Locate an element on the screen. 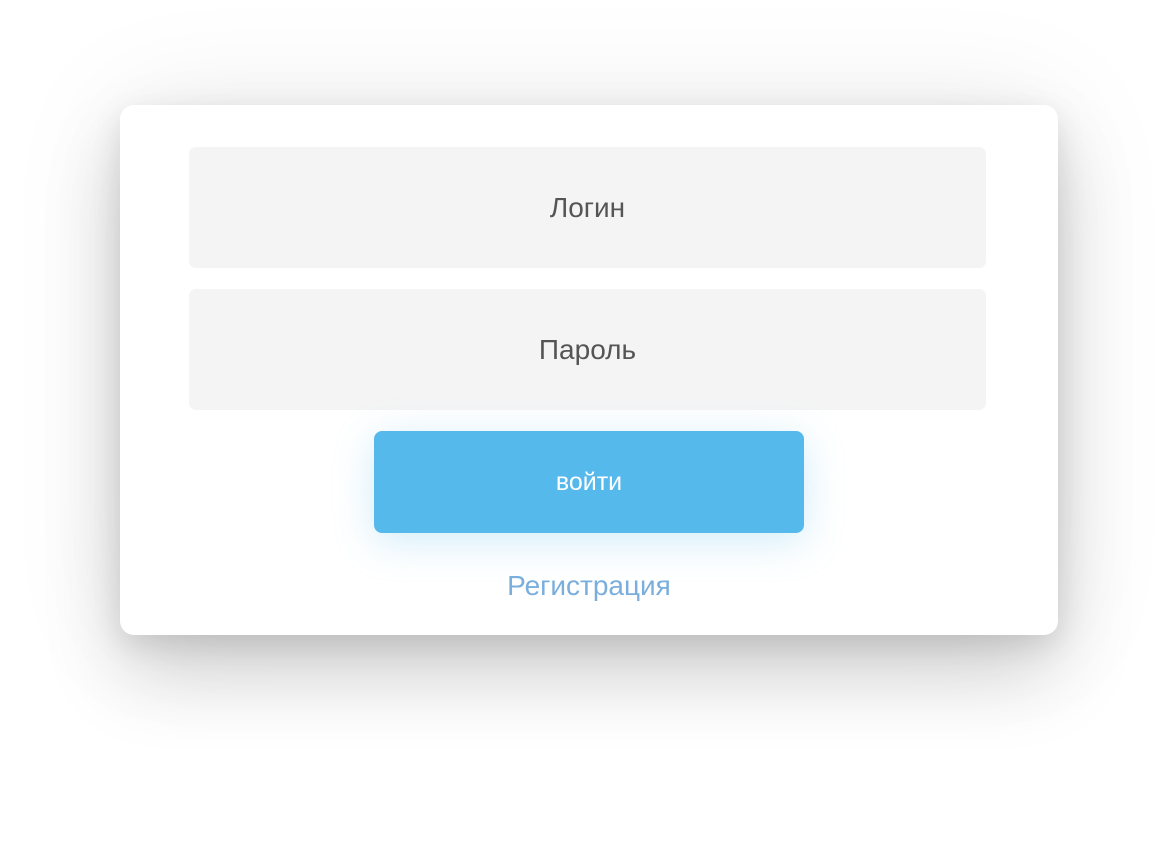 Image resolution: width=1161 pixels, height=852 pixels. login-input: Логин is located at coordinates (587, 207).